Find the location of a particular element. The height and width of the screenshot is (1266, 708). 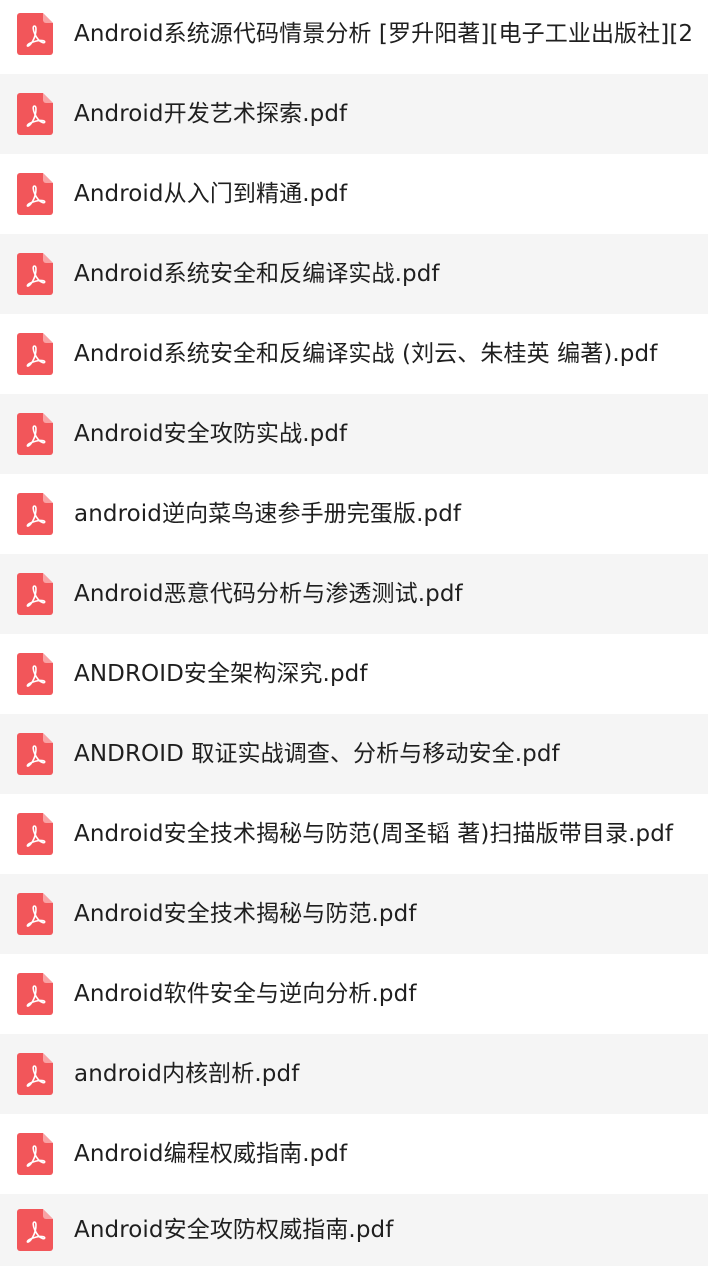

file-name: Android编程权威指南.pdf is located at coordinates (211, 1154).